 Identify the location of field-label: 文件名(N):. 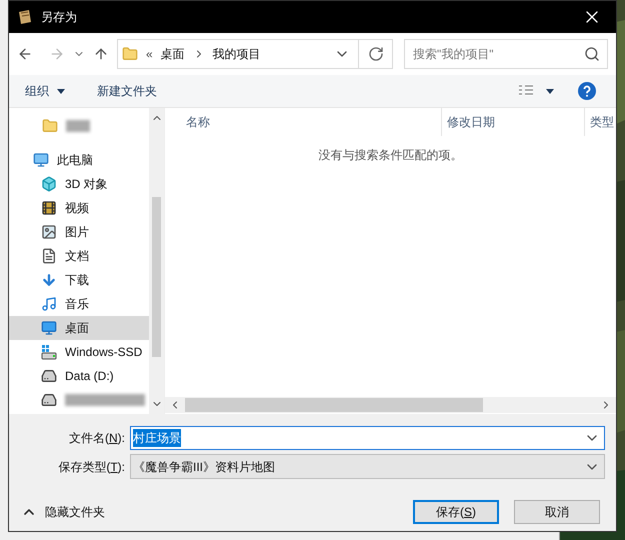
(97, 438).